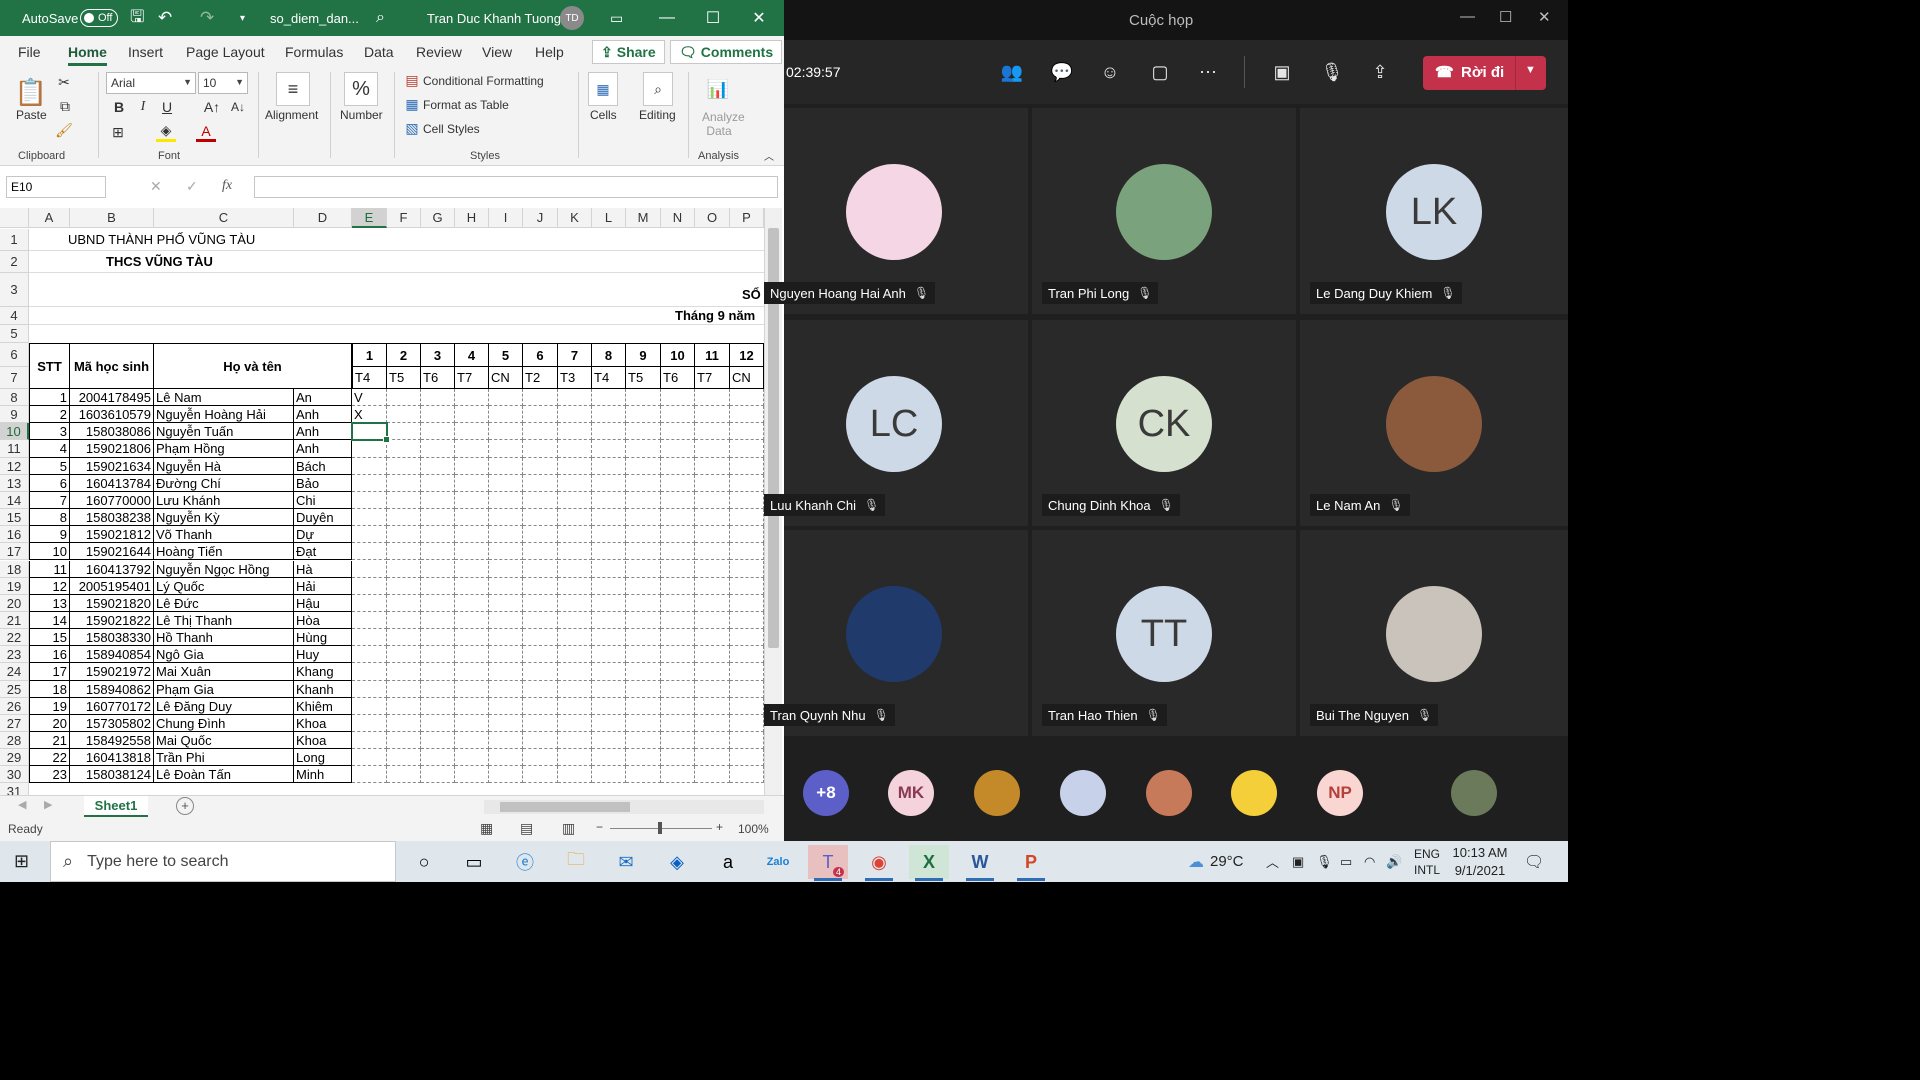 This screenshot has width=1920, height=1080. What do you see at coordinates (728, 862) in the screenshot?
I see `amazon-icon: a` at bounding box center [728, 862].